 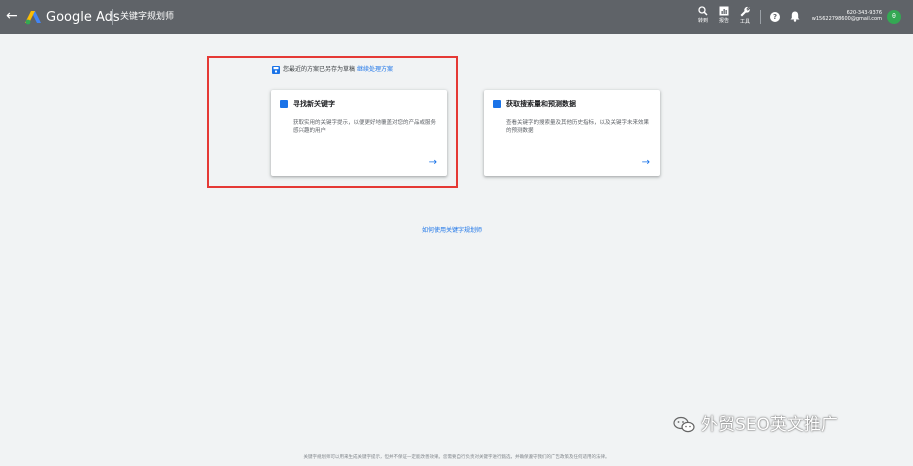 I want to click on draft-notice-text: 您最近的方案已另存为草稿, so click(x=319, y=69).